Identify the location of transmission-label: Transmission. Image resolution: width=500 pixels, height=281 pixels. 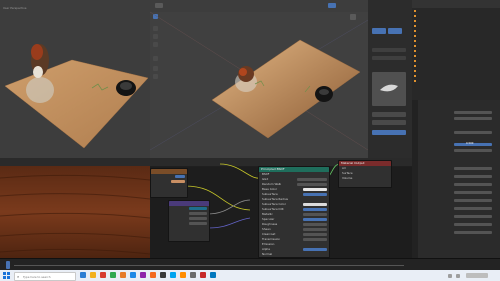
(271, 239).